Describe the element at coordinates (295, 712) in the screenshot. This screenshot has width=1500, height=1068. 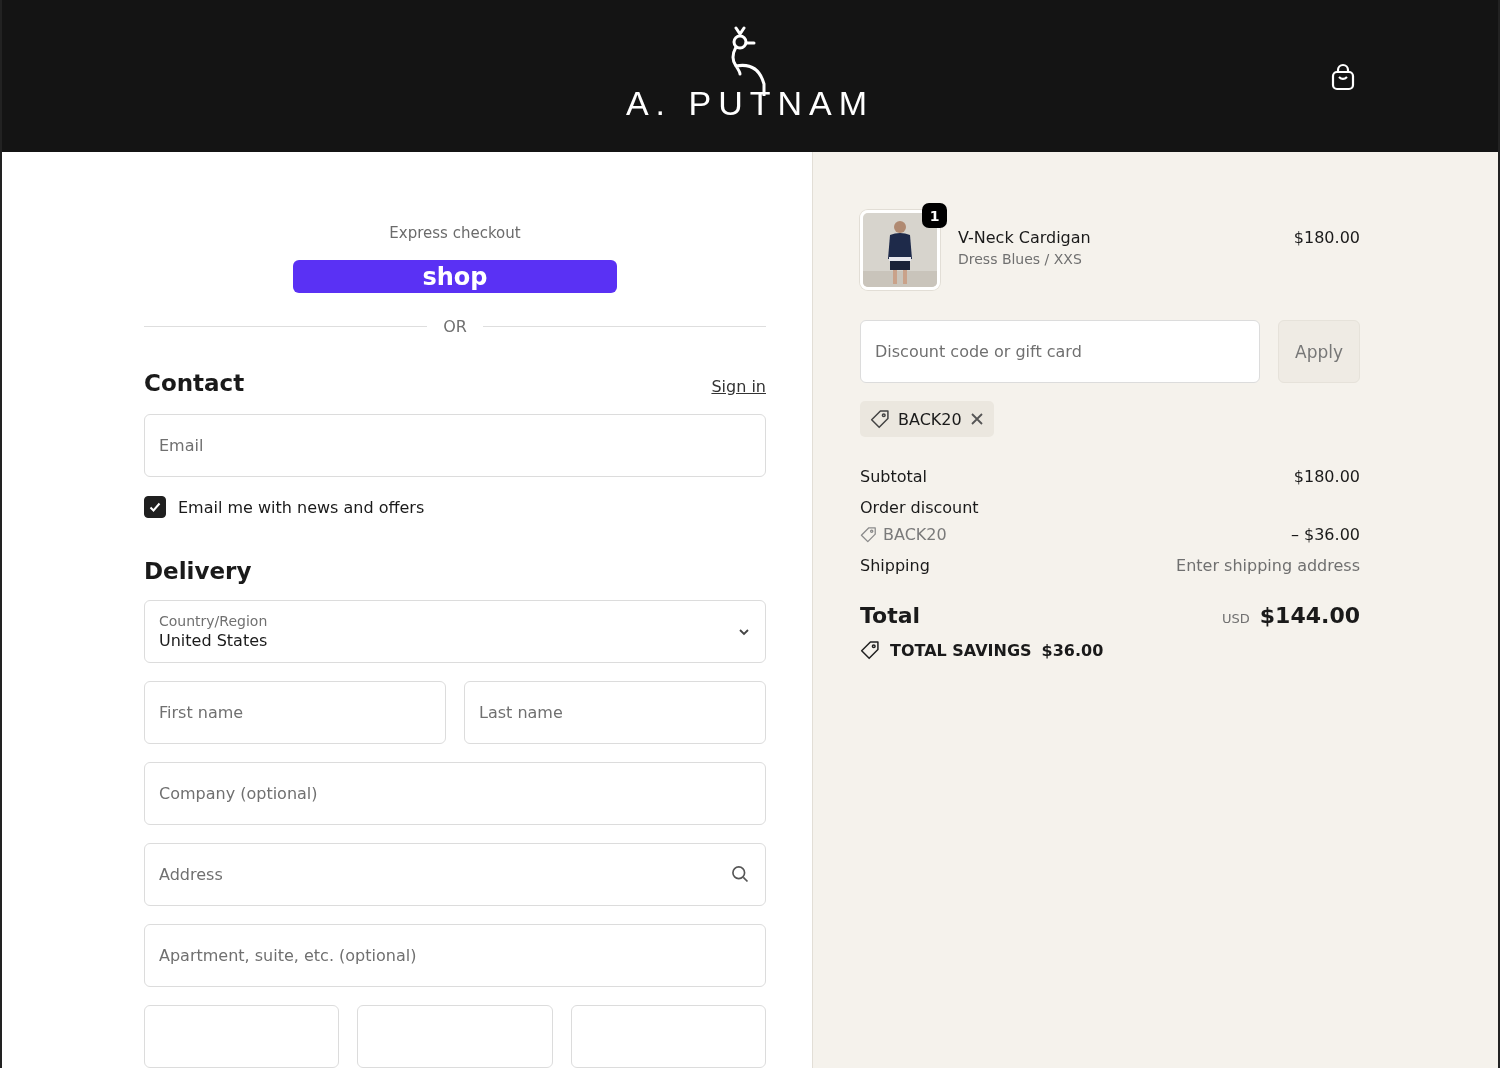
I see `input-field: First name` at that location.